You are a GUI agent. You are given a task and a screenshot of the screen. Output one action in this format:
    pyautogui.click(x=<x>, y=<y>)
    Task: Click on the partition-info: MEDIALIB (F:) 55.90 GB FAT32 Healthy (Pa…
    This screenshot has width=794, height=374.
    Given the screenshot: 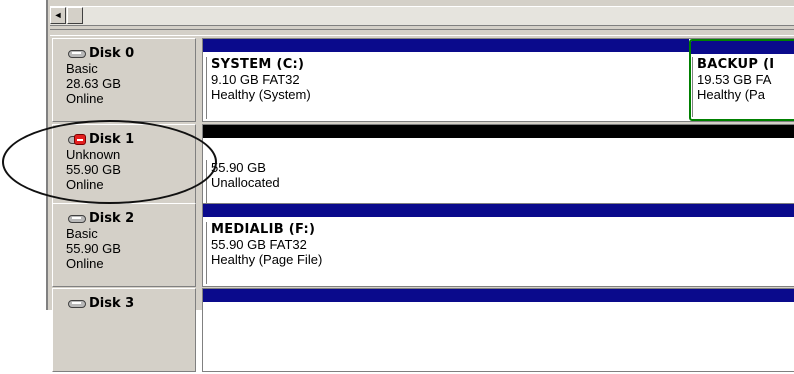 What is the action you would take?
    pyautogui.click(x=500, y=253)
    